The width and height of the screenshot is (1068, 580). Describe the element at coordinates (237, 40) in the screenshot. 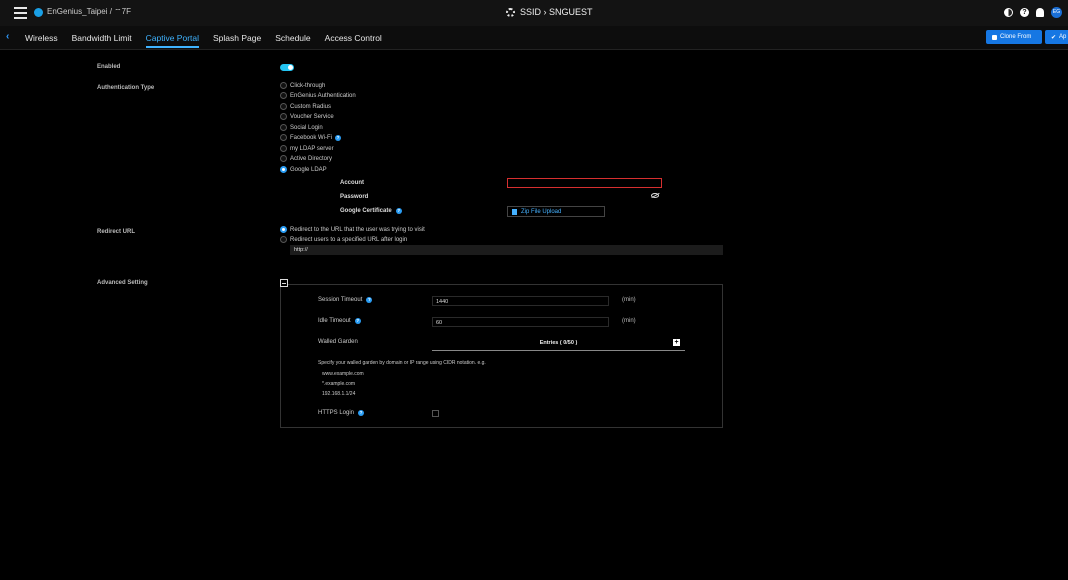

I see `tab-splash-page: Splash Page` at that location.